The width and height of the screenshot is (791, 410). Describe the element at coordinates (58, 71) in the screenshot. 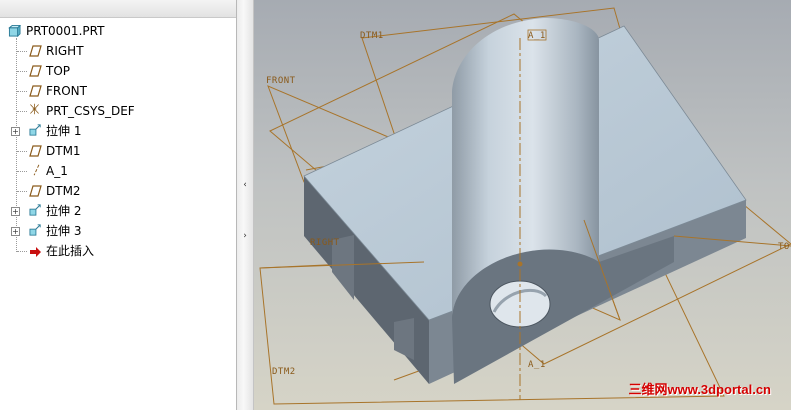

I see `tree-item-label: TOP` at that location.